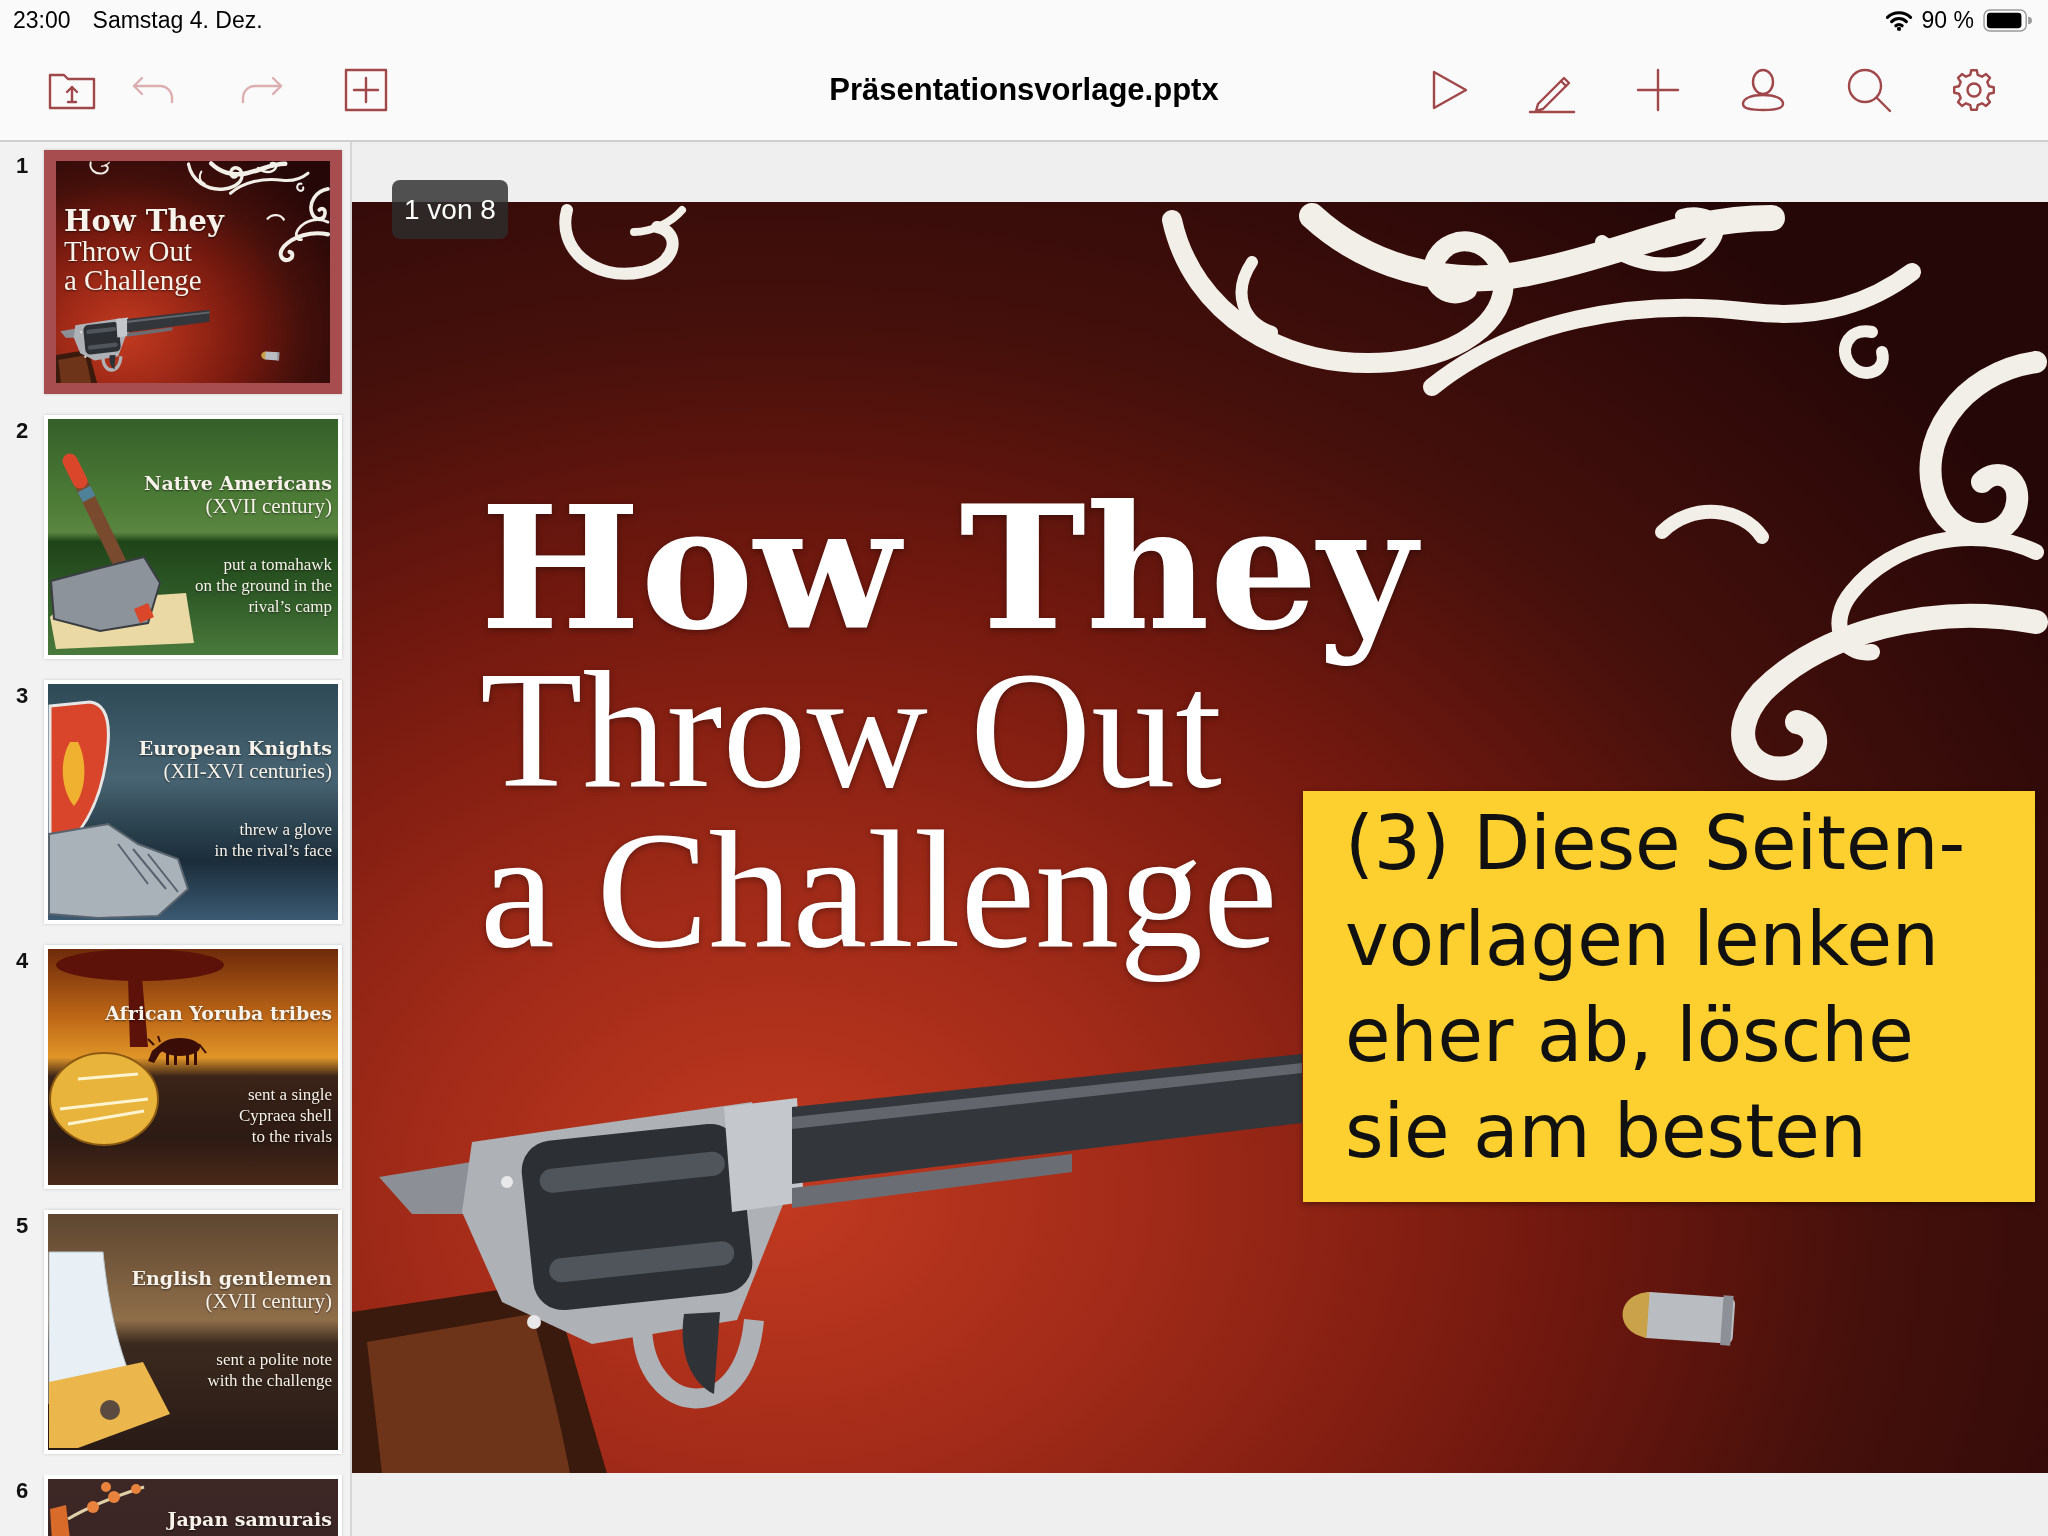  Describe the element at coordinates (269, 1370) in the screenshot. I see `thumbnail-text: sent a polite note with the challenge` at that location.